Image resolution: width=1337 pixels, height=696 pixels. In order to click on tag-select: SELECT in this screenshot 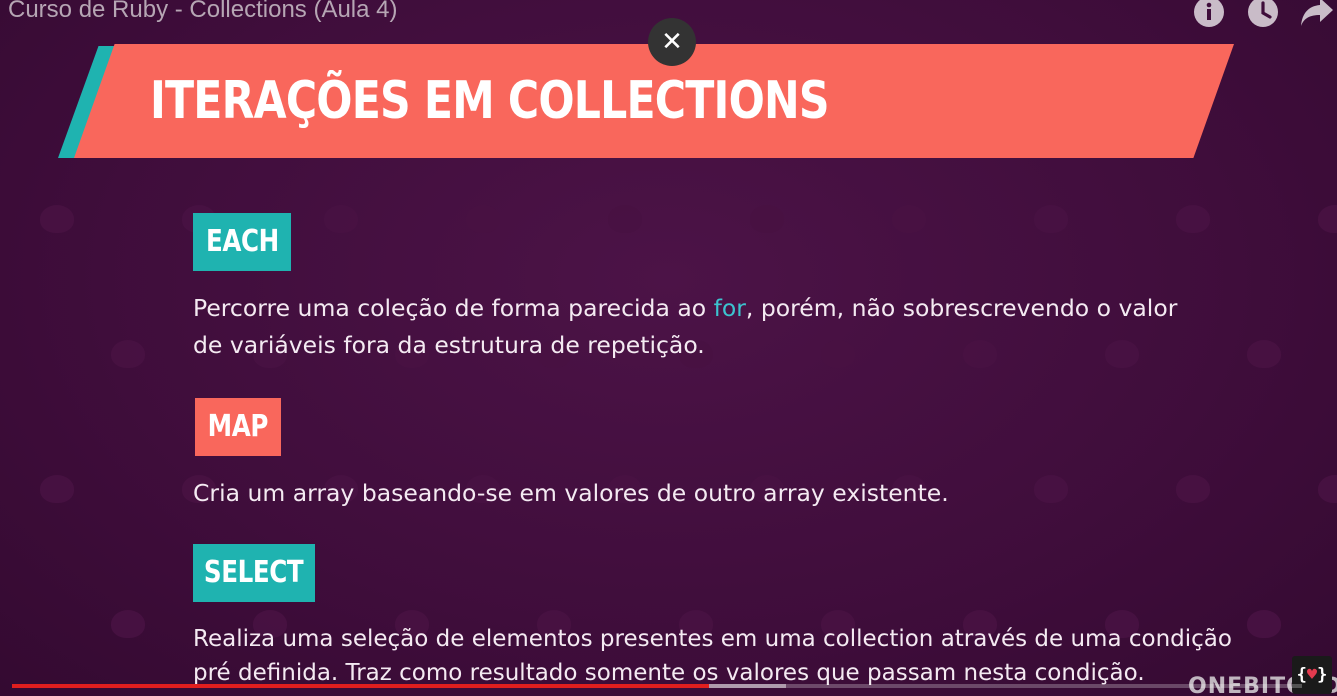, I will do `click(254, 573)`.